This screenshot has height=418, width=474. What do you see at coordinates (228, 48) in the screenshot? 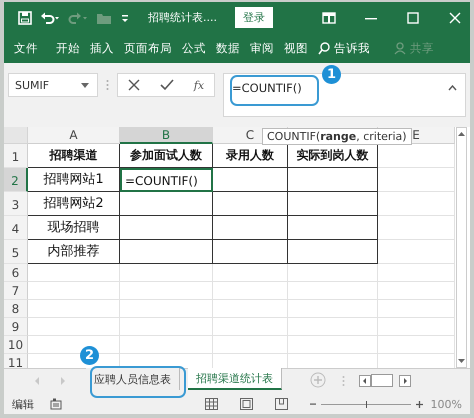
I see `ribbon-tab: 数据` at bounding box center [228, 48].